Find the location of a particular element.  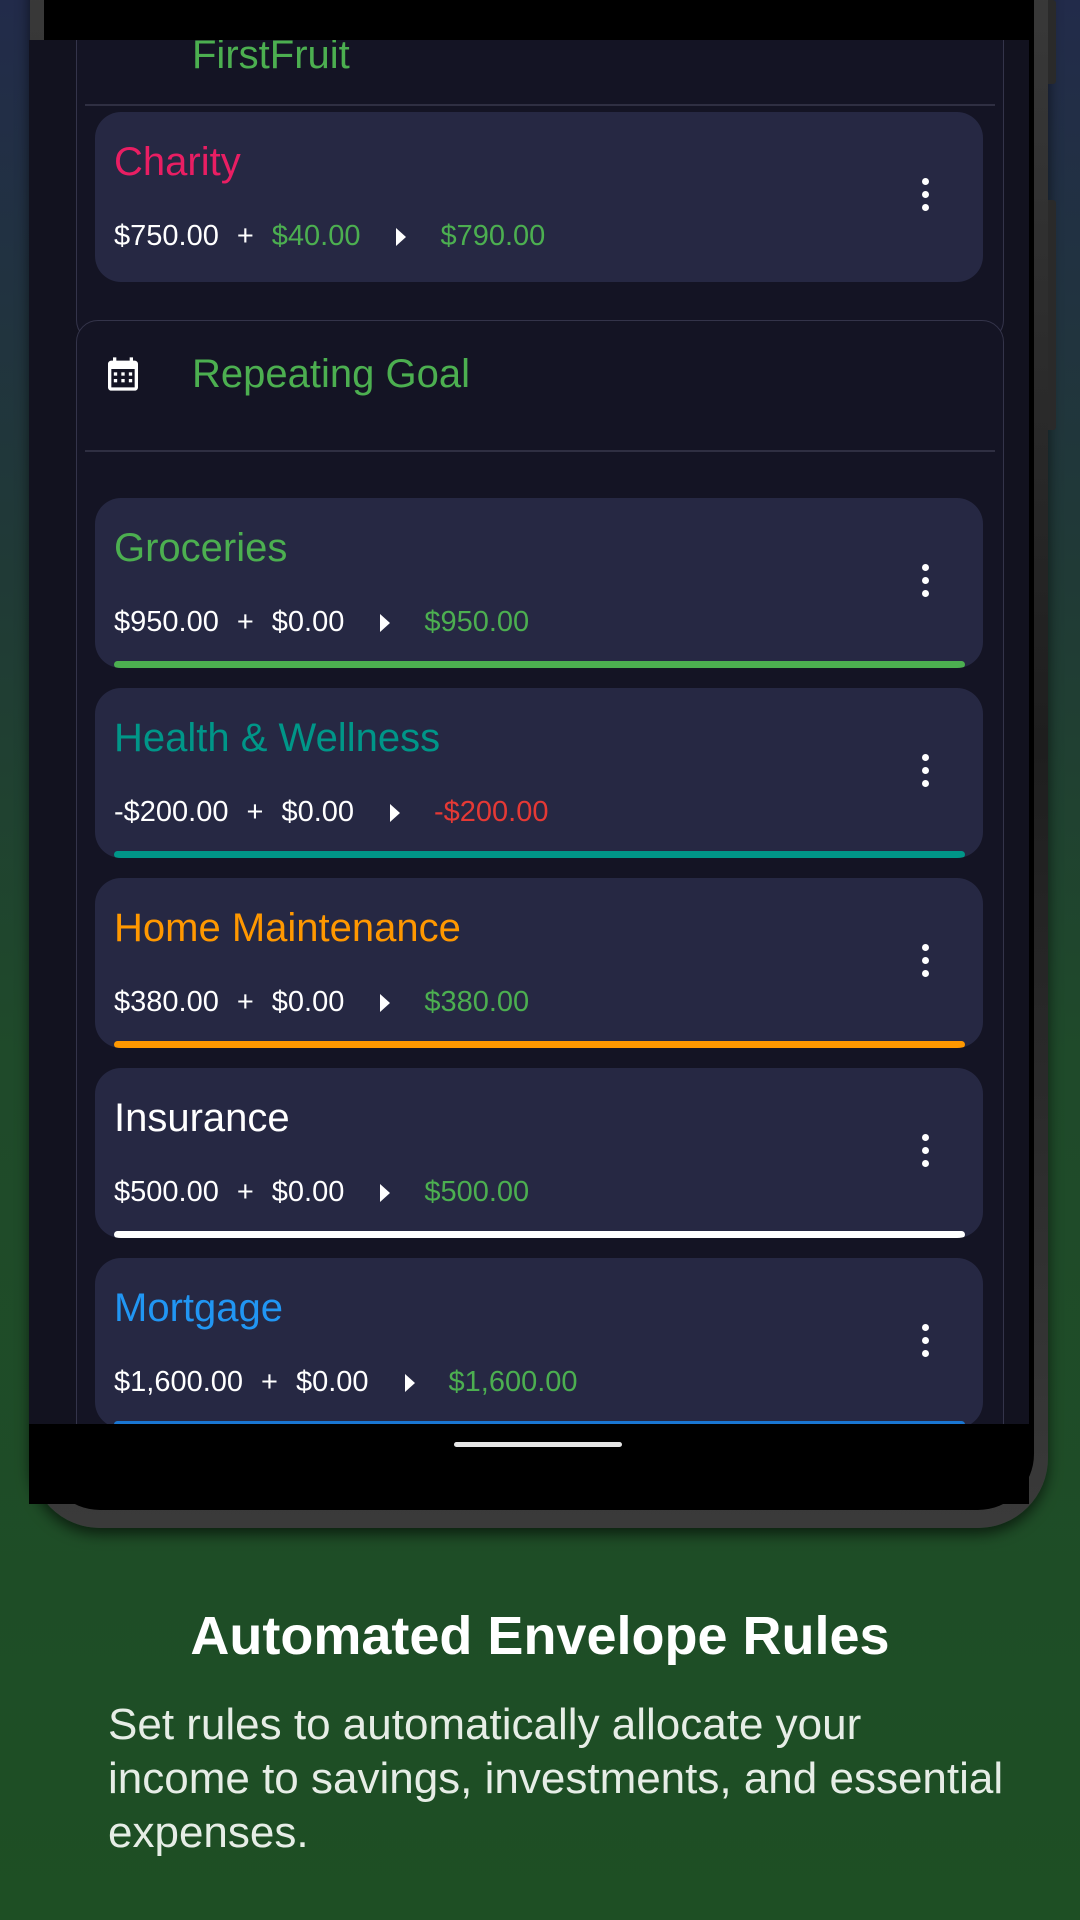

caption-title: Automated Envelope Rules is located at coordinates (540, 1636).